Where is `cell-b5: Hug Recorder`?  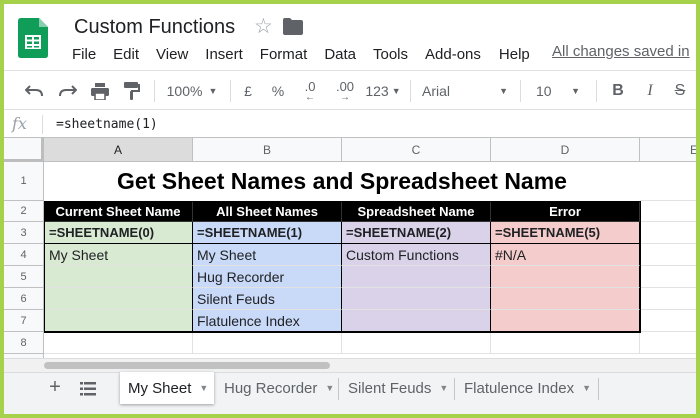 cell-b5: Hug Recorder is located at coordinates (267, 277).